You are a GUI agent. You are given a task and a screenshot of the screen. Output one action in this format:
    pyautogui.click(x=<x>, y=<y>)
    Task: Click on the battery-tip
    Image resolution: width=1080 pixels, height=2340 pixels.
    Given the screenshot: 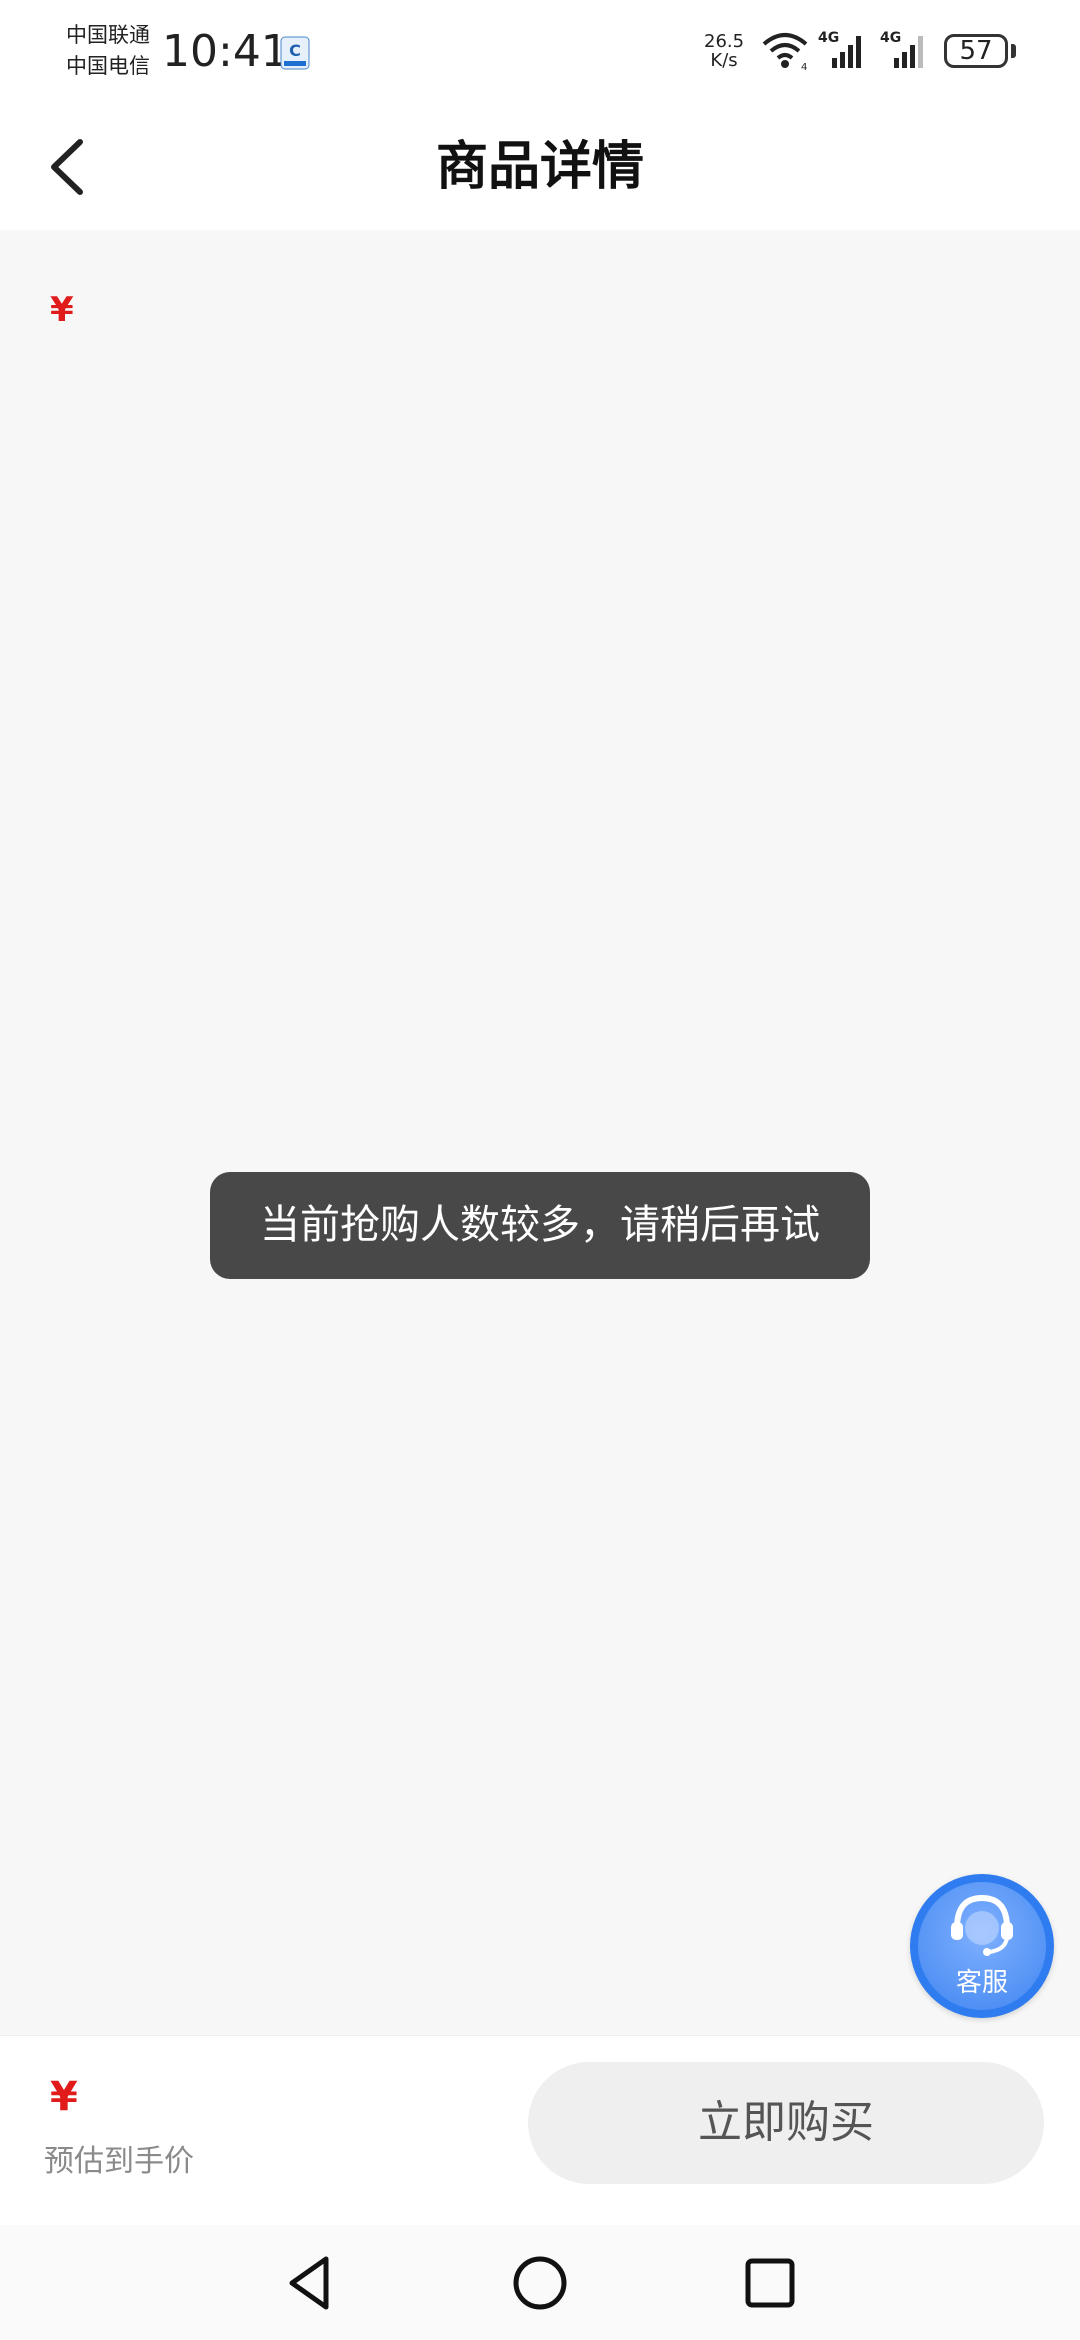 What is the action you would take?
    pyautogui.click(x=1013, y=51)
    